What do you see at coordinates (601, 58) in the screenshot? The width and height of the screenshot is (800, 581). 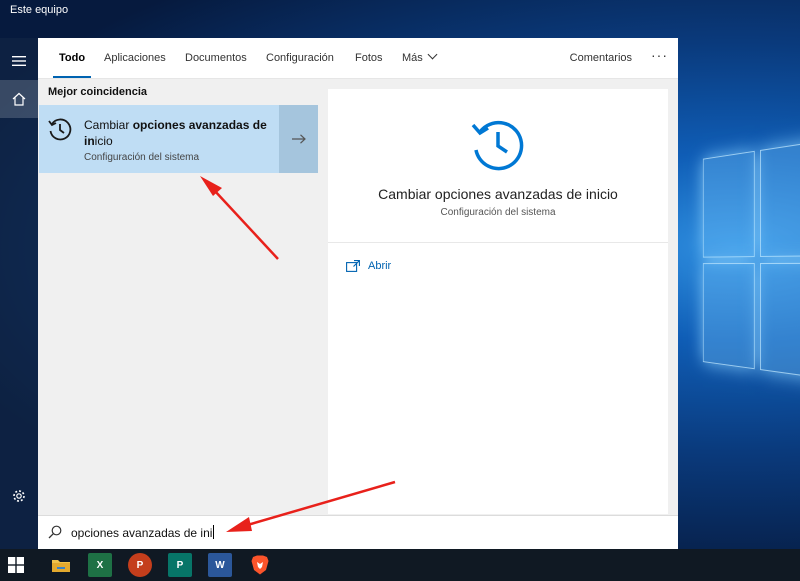 I see `feedback-link: Comentarios` at bounding box center [601, 58].